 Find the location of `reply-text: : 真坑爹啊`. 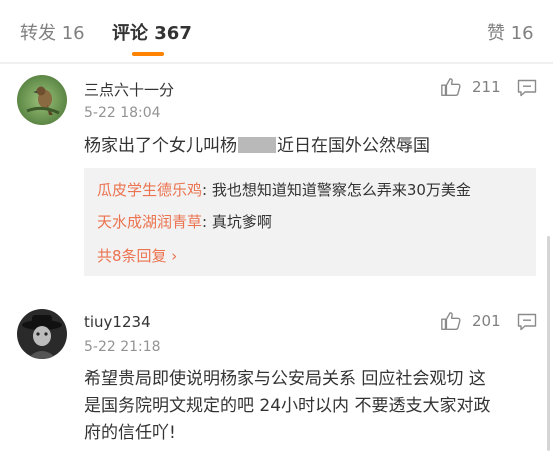

reply-text: : 真坑爹啊 is located at coordinates (237, 222).